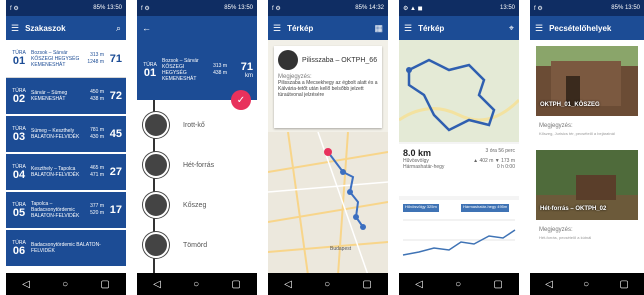 This screenshot has width=644, height=295. What do you see at coordinates (340, 60) in the screenshot?
I see `card-title: Pilisszaba – OKTPH_66` at bounding box center [340, 60].